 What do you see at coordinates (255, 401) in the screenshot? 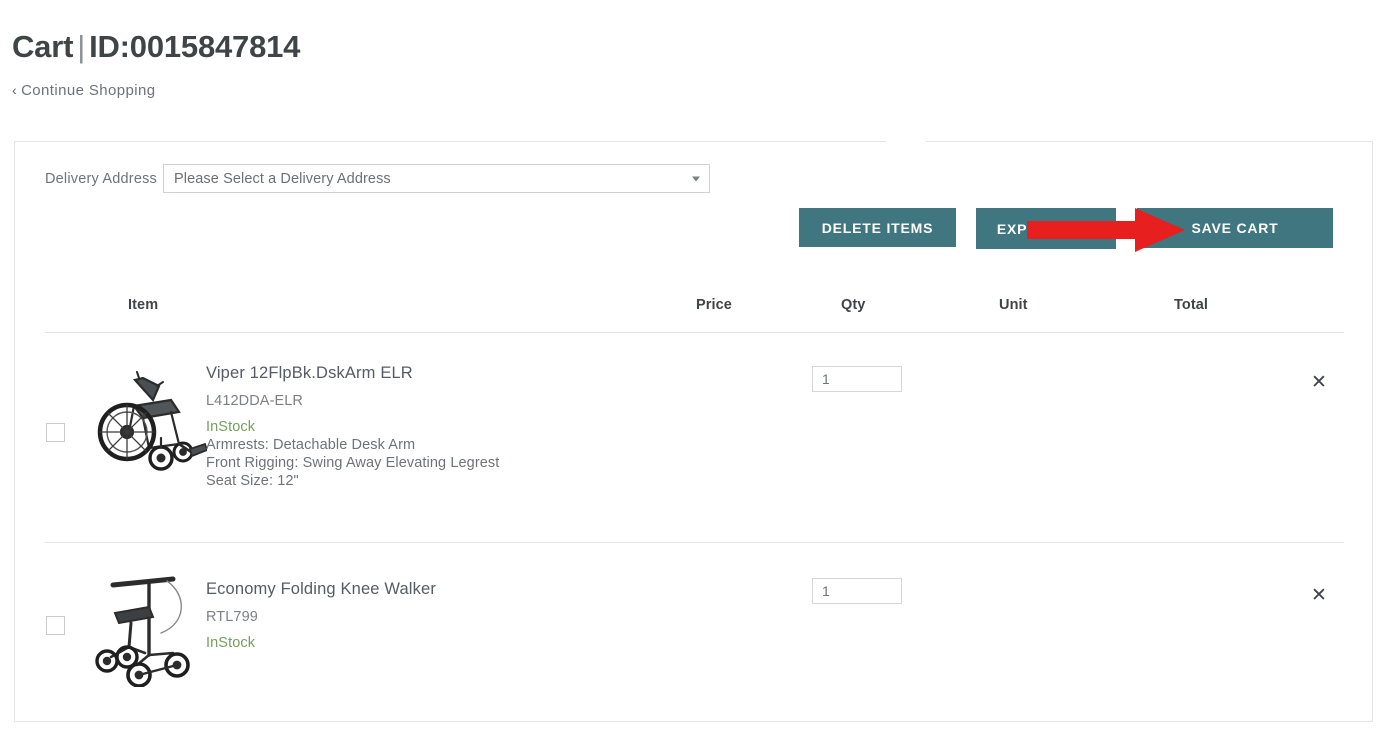
I see `item-sku: L412DDA-ELR` at bounding box center [255, 401].